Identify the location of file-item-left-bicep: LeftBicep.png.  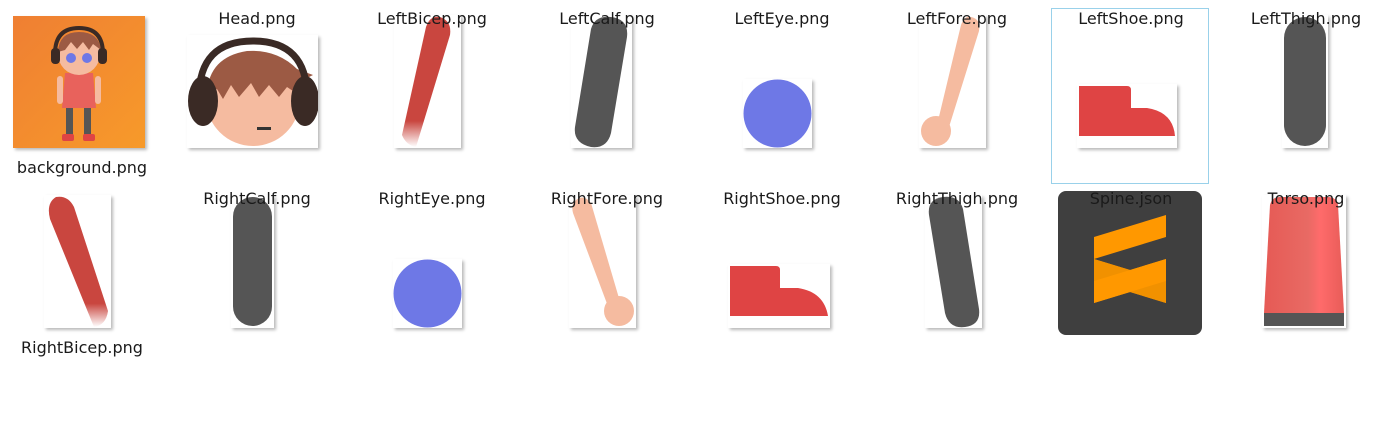
(431, 96).